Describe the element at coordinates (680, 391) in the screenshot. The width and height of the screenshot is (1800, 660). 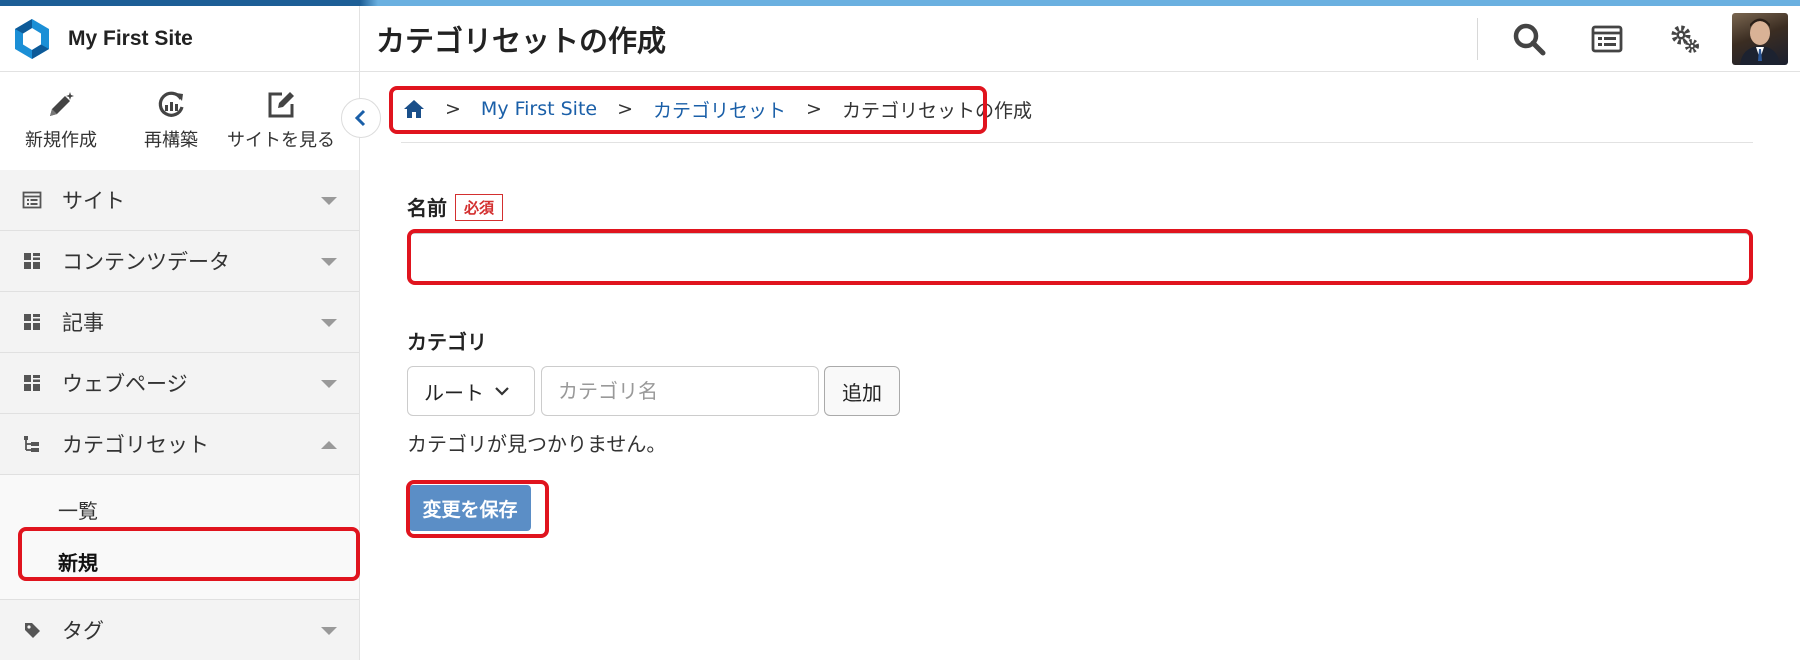
I see `category-name-input` at that location.